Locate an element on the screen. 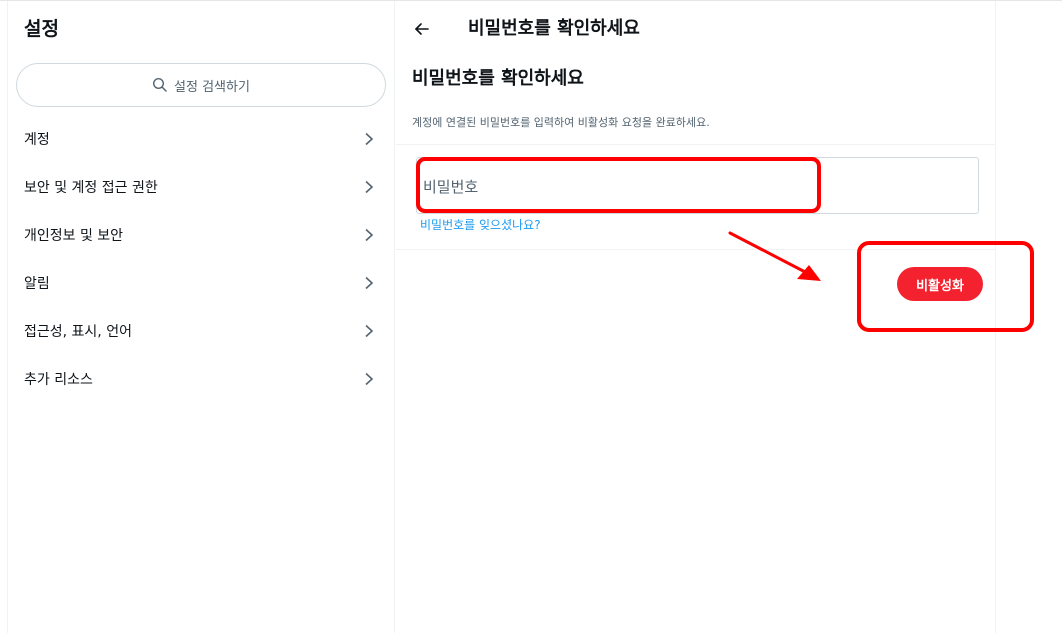  settings-item-accessibility: 접근성, 표시, 언어 is located at coordinates (201, 331).